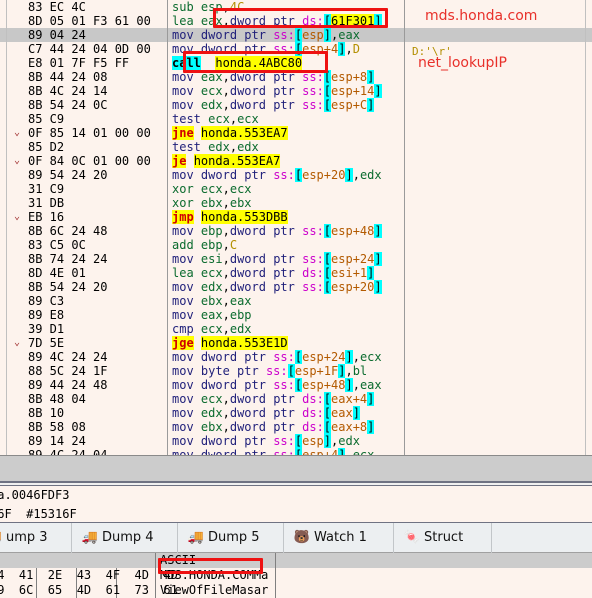 Image resolution: width=592 pixels, height=598 pixels. What do you see at coordinates (463, 63) in the screenshot?
I see `comment-function-name: net_lookupIP` at bounding box center [463, 63].